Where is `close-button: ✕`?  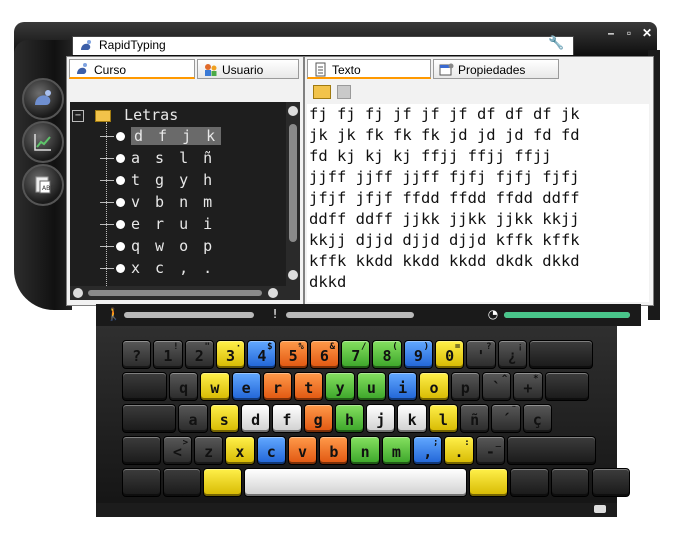 close-button: ✕ is located at coordinates (647, 33).